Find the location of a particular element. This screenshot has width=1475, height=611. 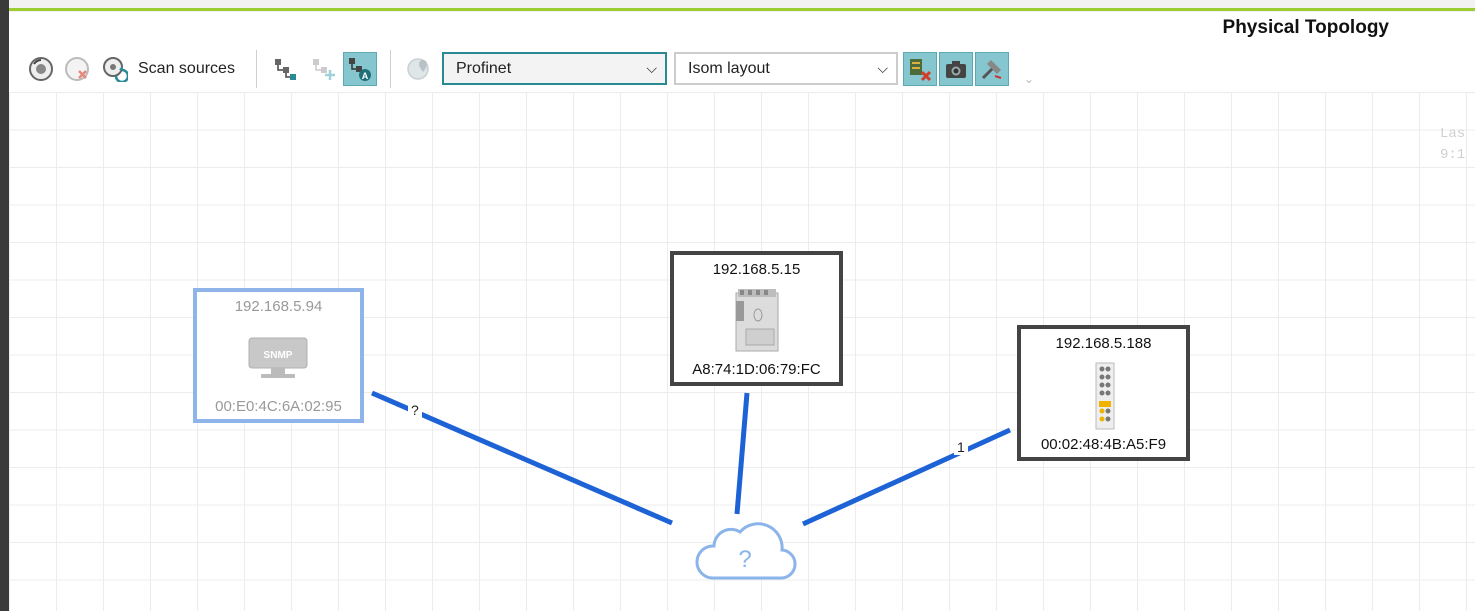

device-node-controller: 192.168.5.15 A8:74:1D:06:79:FC is located at coordinates (756, 318).